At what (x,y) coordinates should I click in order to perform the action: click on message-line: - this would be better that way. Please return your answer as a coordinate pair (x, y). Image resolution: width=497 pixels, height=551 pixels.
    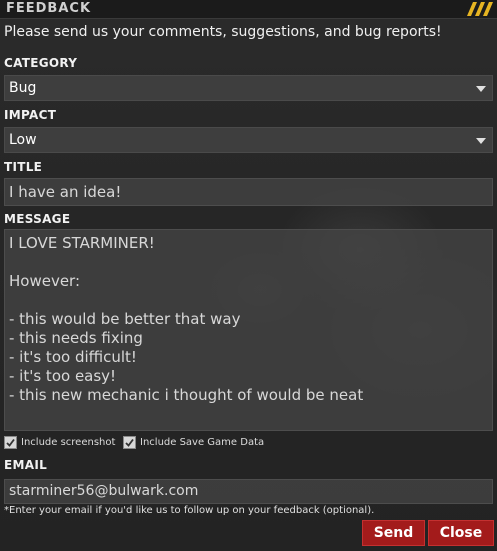
    Looking at the image, I should click on (125, 319).